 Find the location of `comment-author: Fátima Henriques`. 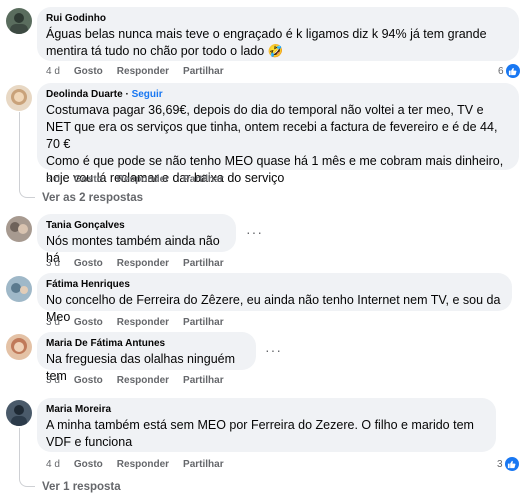

comment-author: Fátima Henriques is located at coordinates (274, 285).